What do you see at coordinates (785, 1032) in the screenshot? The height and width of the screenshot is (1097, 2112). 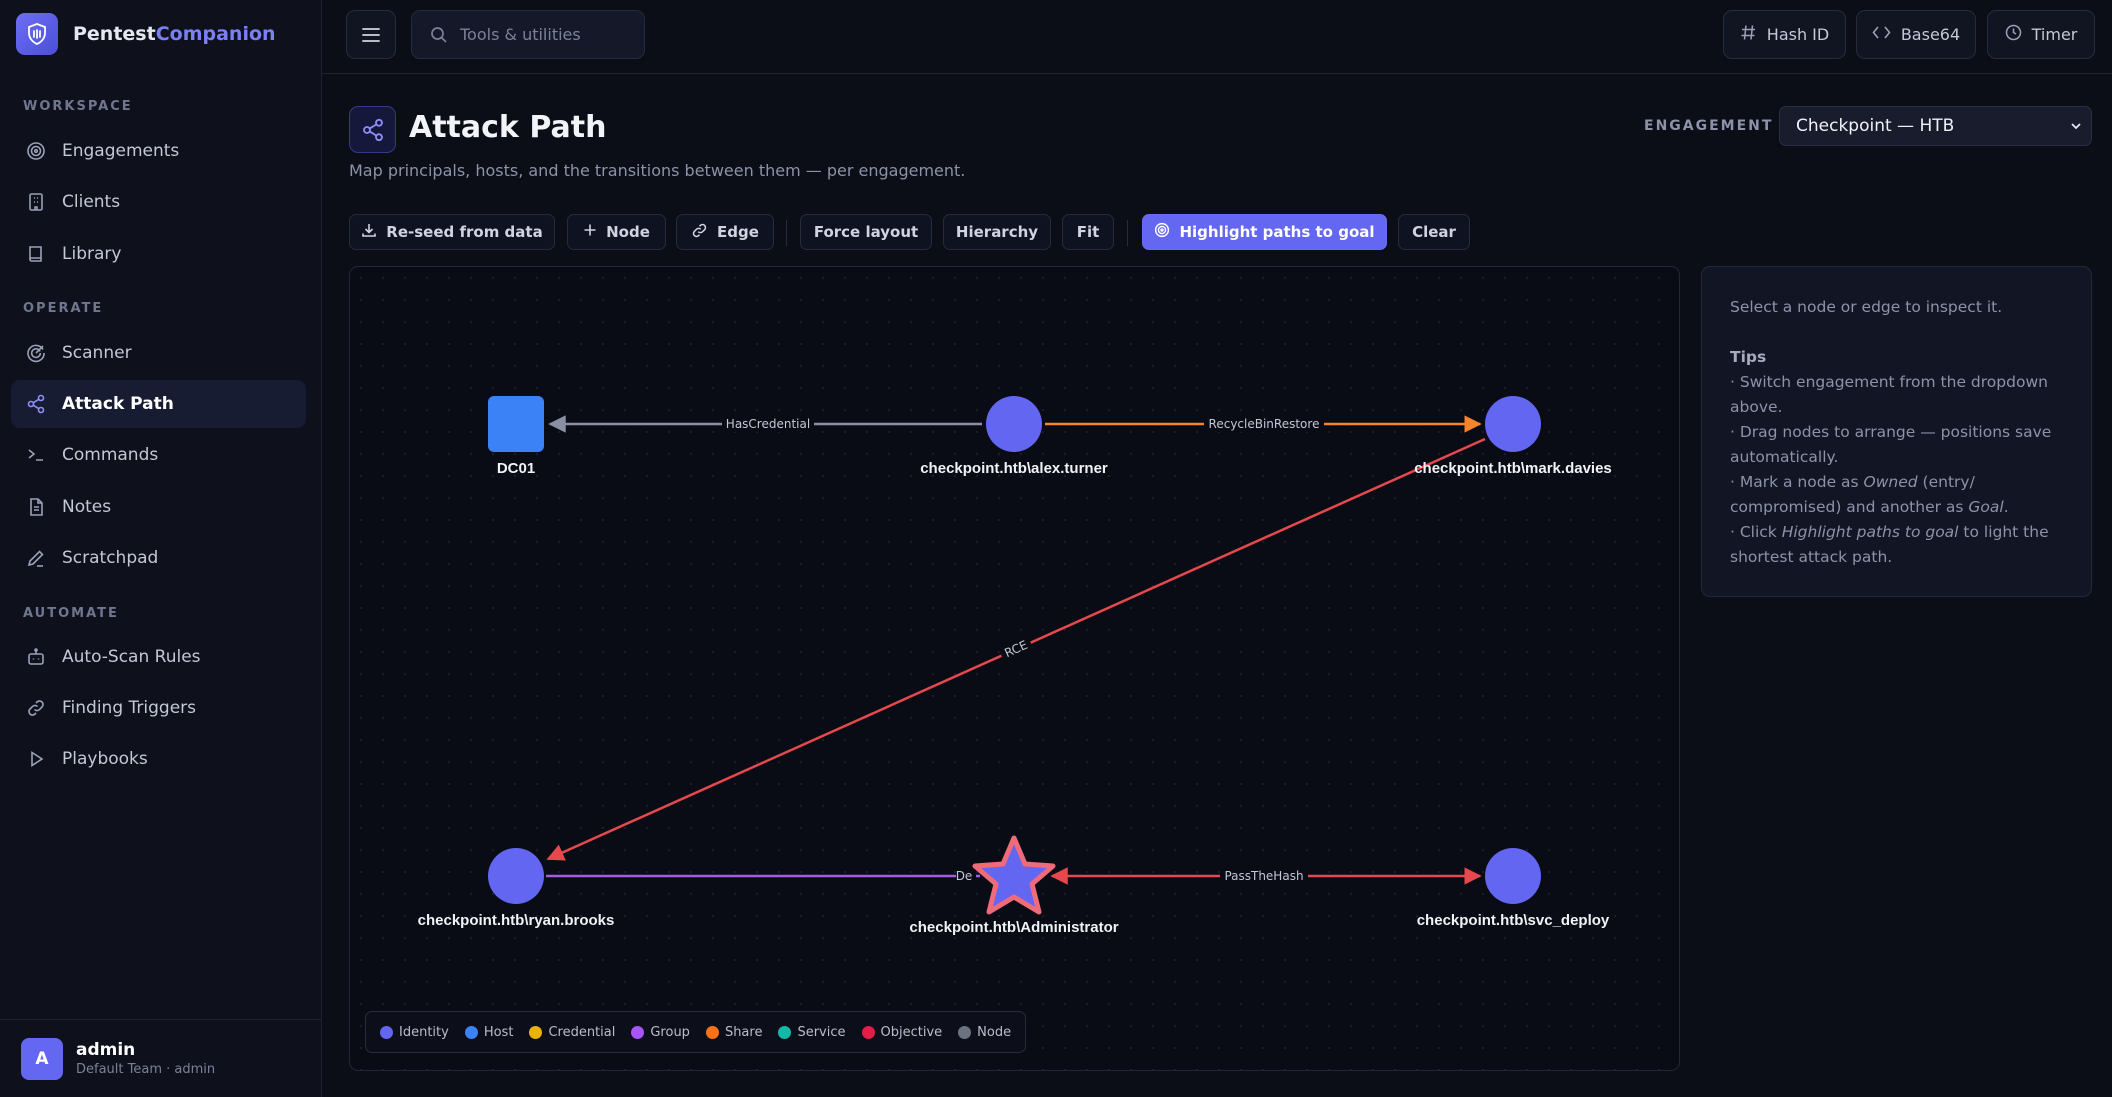 I see `legend-dot-service` at bounding box center [785, 1032].